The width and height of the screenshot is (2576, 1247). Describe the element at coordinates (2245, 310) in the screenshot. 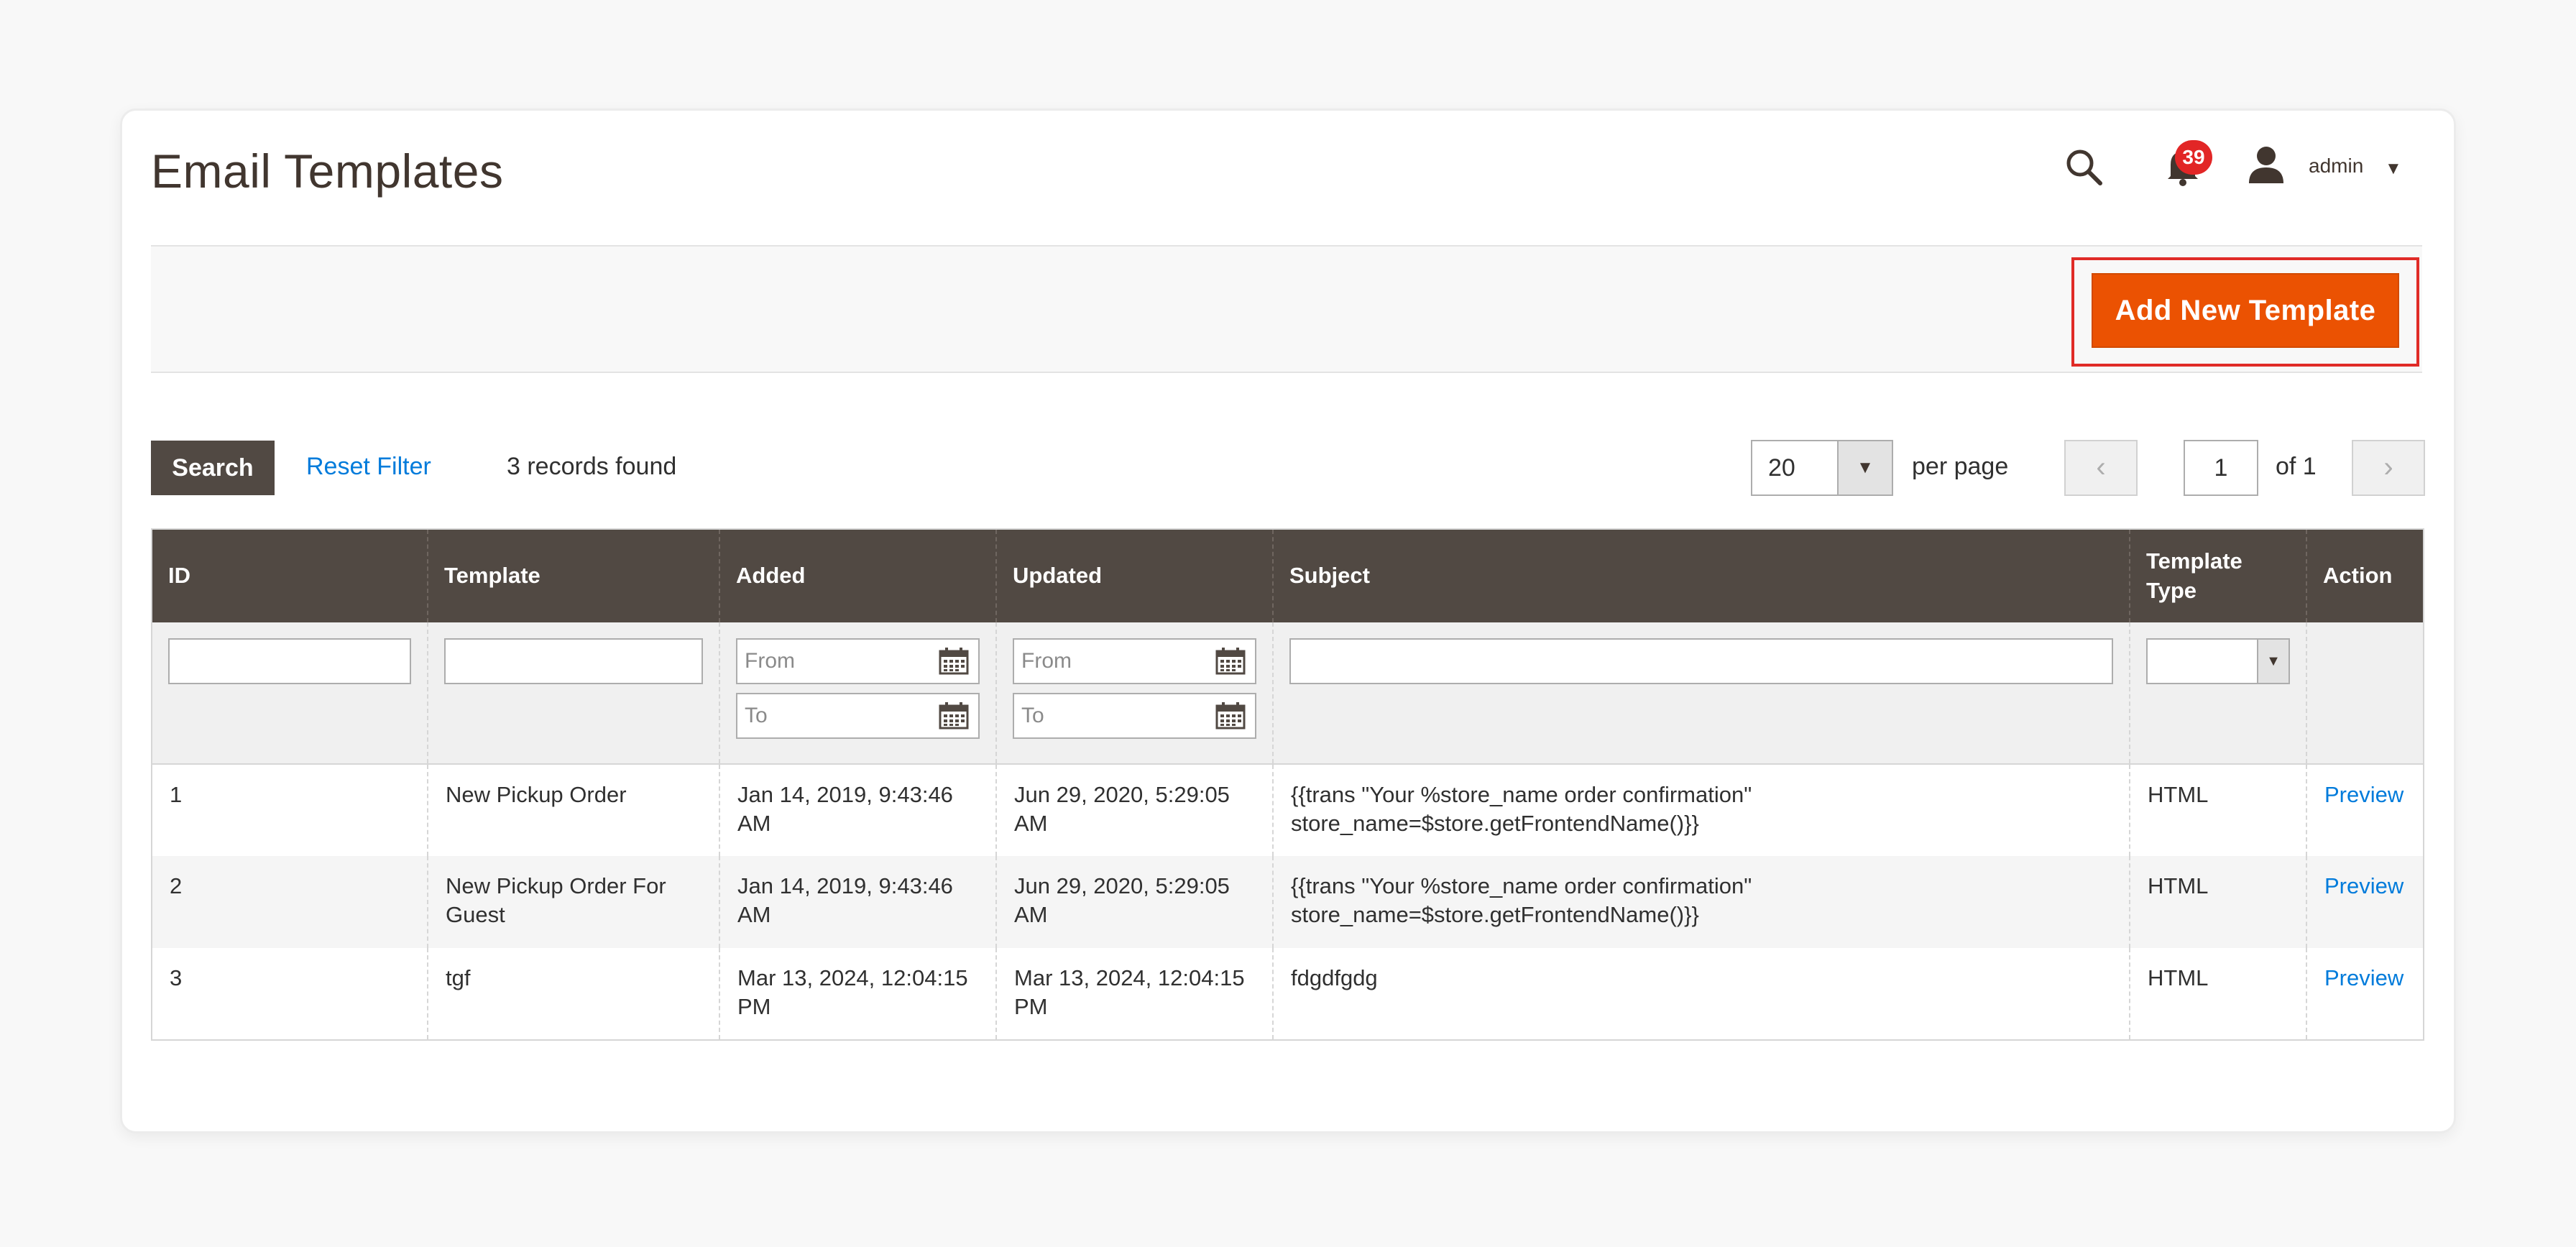

I see `add-new-template-button: Add New Template` at that location.